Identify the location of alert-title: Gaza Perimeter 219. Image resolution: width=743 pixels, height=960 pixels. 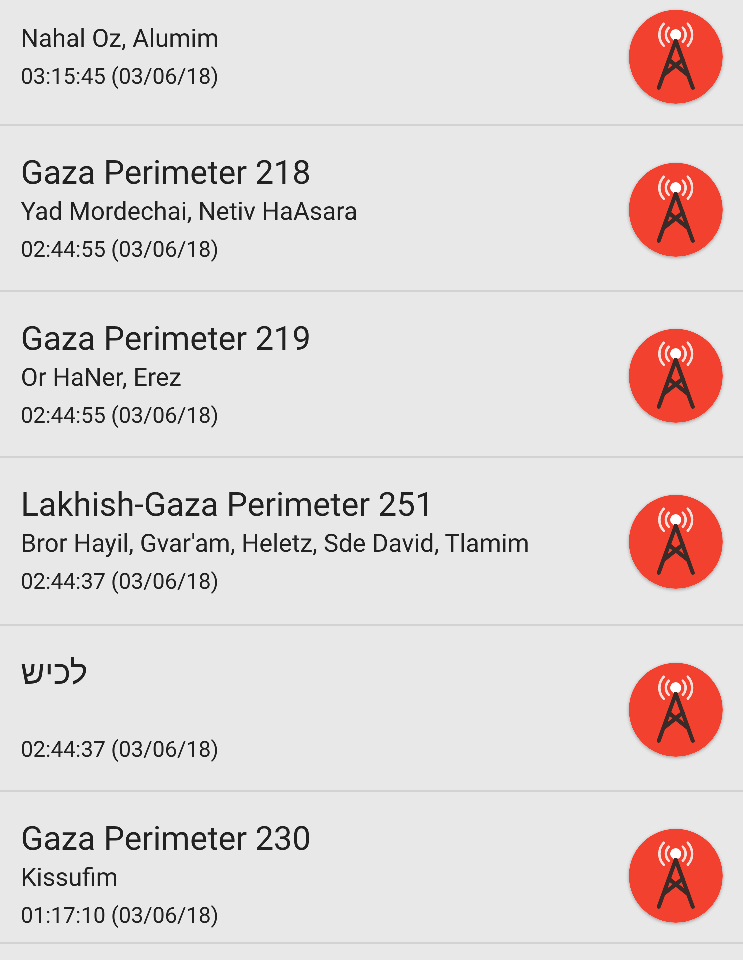
(166, 340).